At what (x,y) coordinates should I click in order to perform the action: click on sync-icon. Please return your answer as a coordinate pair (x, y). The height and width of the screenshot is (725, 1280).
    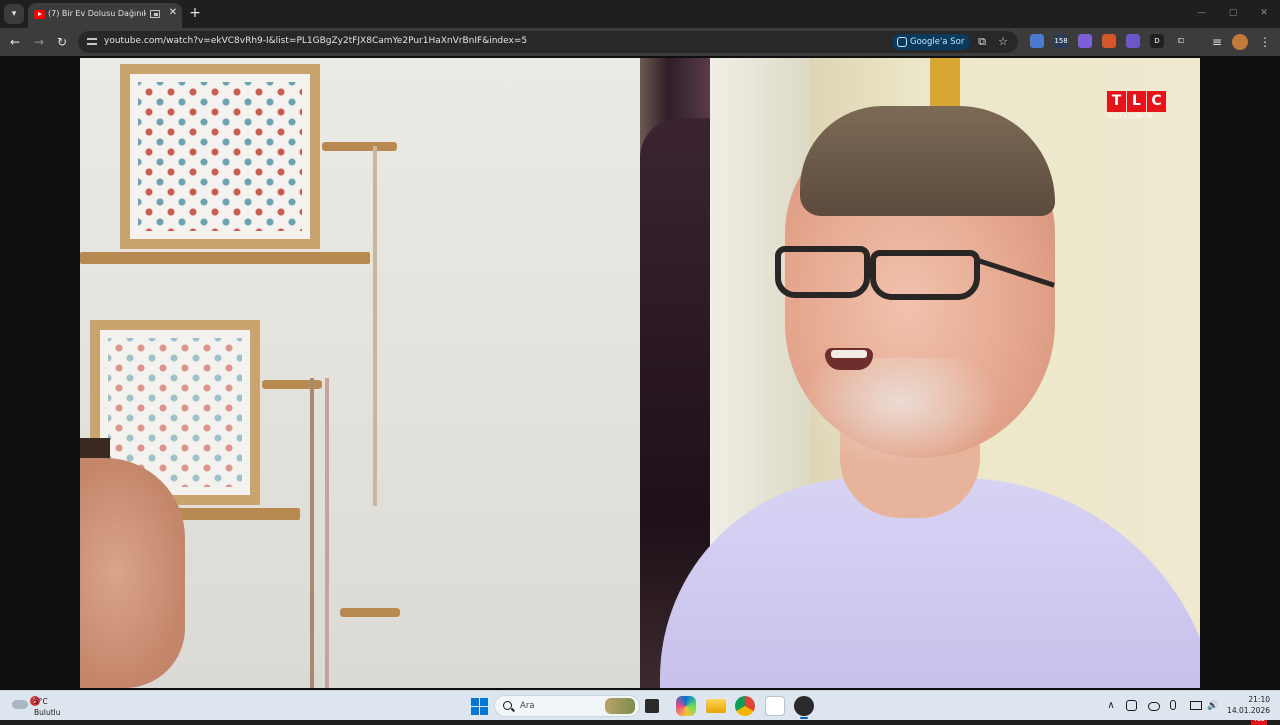
    Looking at the image, I should click on (1131, 705).